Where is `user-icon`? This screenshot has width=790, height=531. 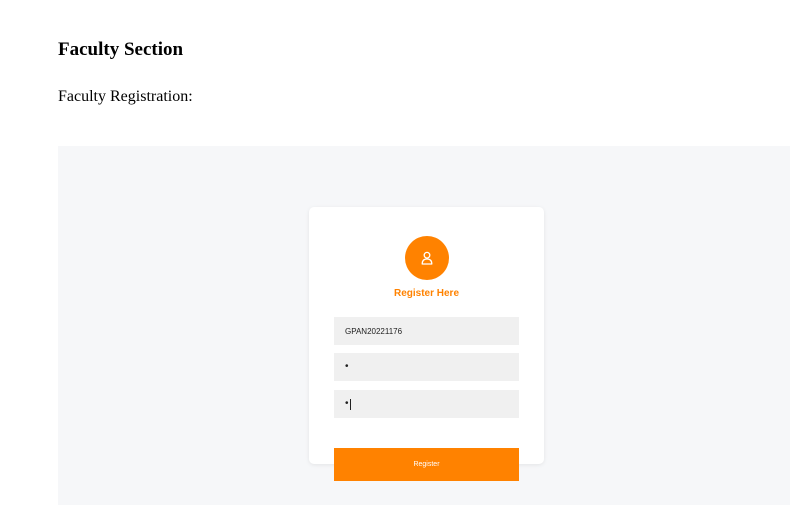
user-icon is located at coordinates (427, 258).